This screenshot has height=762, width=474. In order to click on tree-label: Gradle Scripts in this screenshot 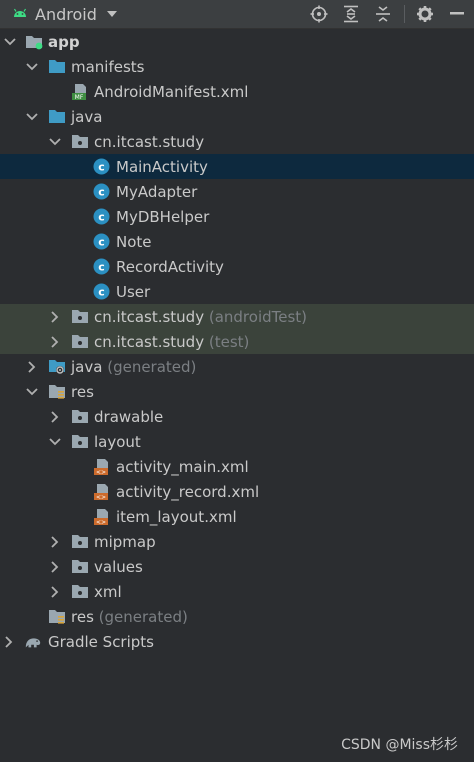, I will do `click(101, 641)`.